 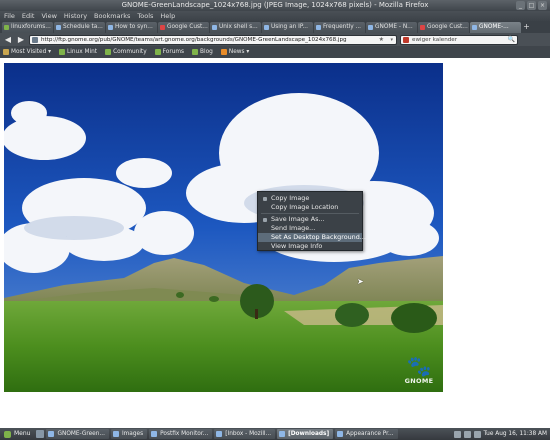 I want to click on minimize-button: _, so click(x=520, y=5).